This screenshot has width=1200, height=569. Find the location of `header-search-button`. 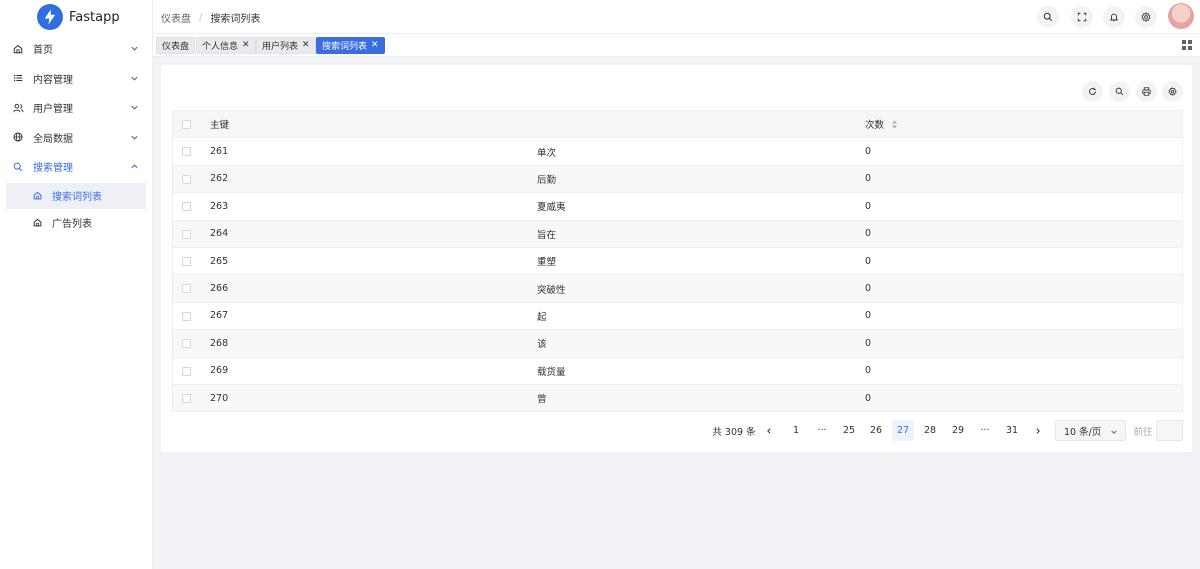

header-search-button is located at coordinates (1048, 17).